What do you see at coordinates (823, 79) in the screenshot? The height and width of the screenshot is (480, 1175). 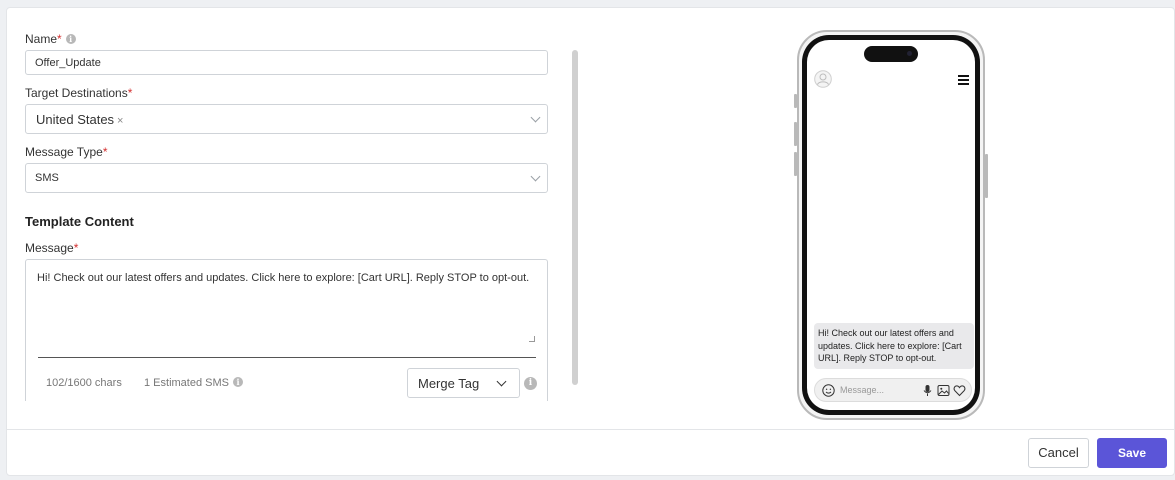 I see `avatar-icon` at bounding box center [823, 79].